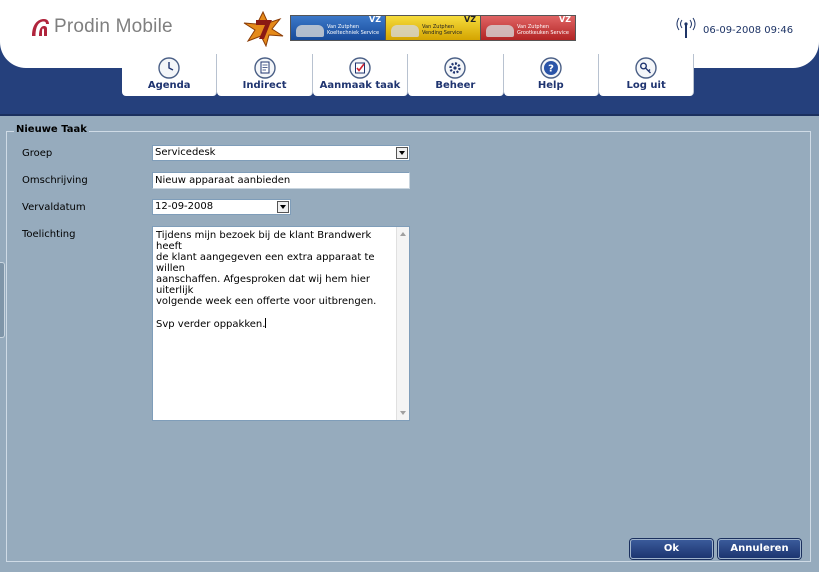 This screenshot has height=572, width=819. I want to click on toelichting-label: Toelichting, so click(49, 234).